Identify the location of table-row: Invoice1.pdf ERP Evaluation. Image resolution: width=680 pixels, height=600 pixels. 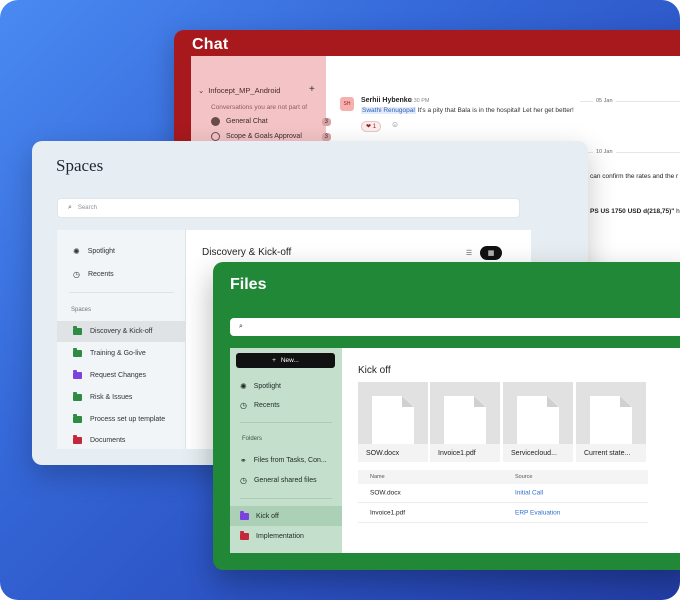
(503, 513).